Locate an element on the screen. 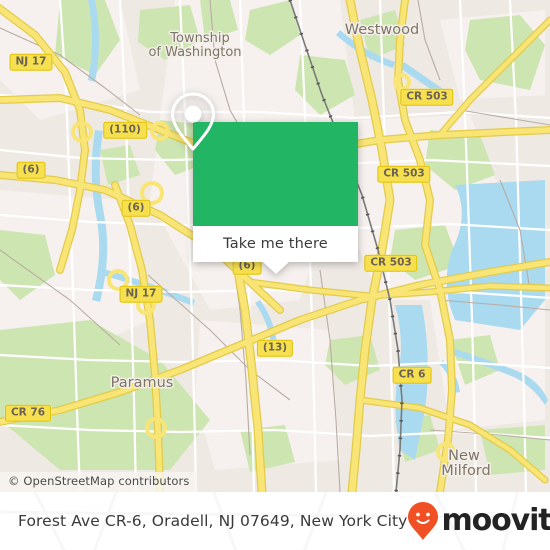 The height and width of the screenshot is (550, 550). moovit-logo: moovit is located at coordinates (478, 521).